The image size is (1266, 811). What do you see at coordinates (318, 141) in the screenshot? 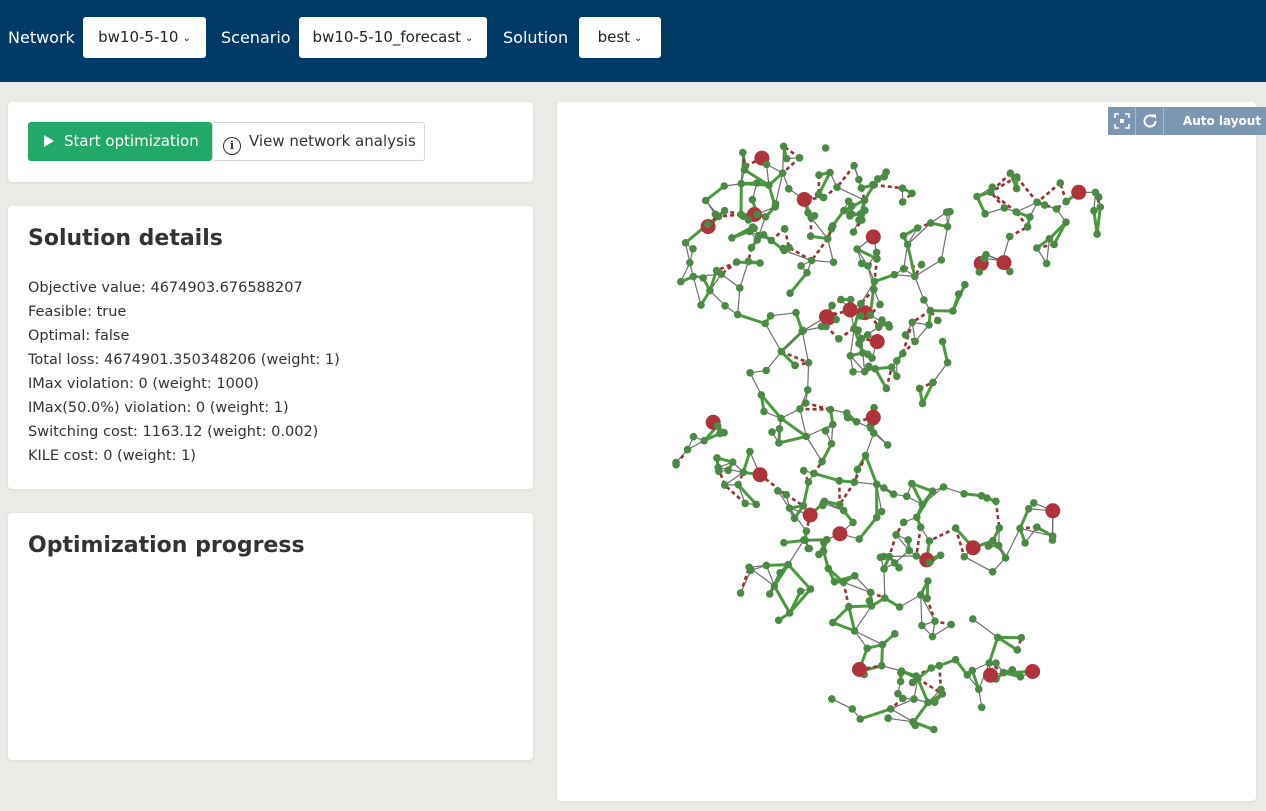
I see `view-network-analysis-button: i View network analysis` at bounding box center [318, 141].